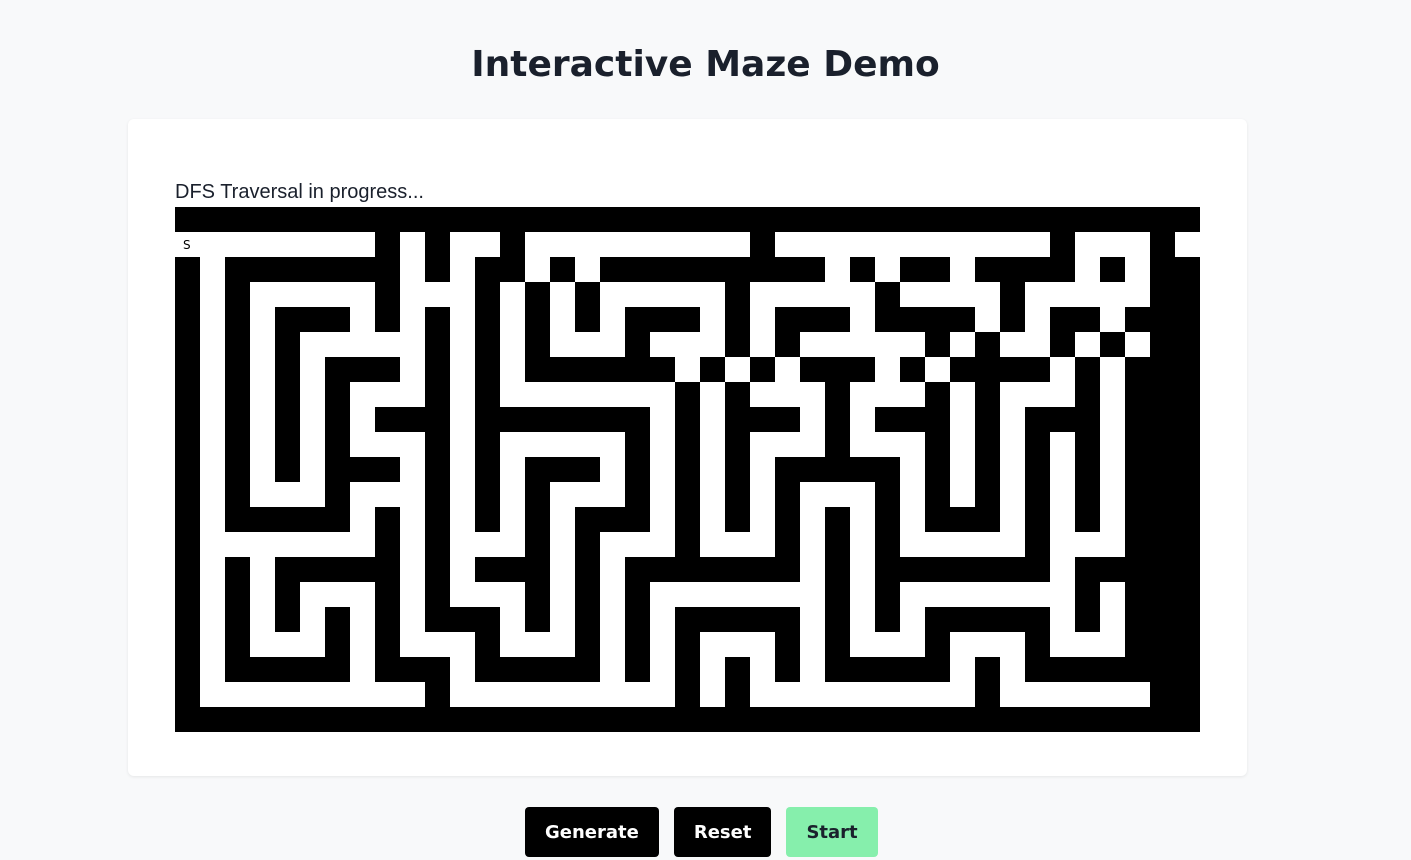 The image size is (1411, 860). I want to click on start-button: Start, so click(832, 832).